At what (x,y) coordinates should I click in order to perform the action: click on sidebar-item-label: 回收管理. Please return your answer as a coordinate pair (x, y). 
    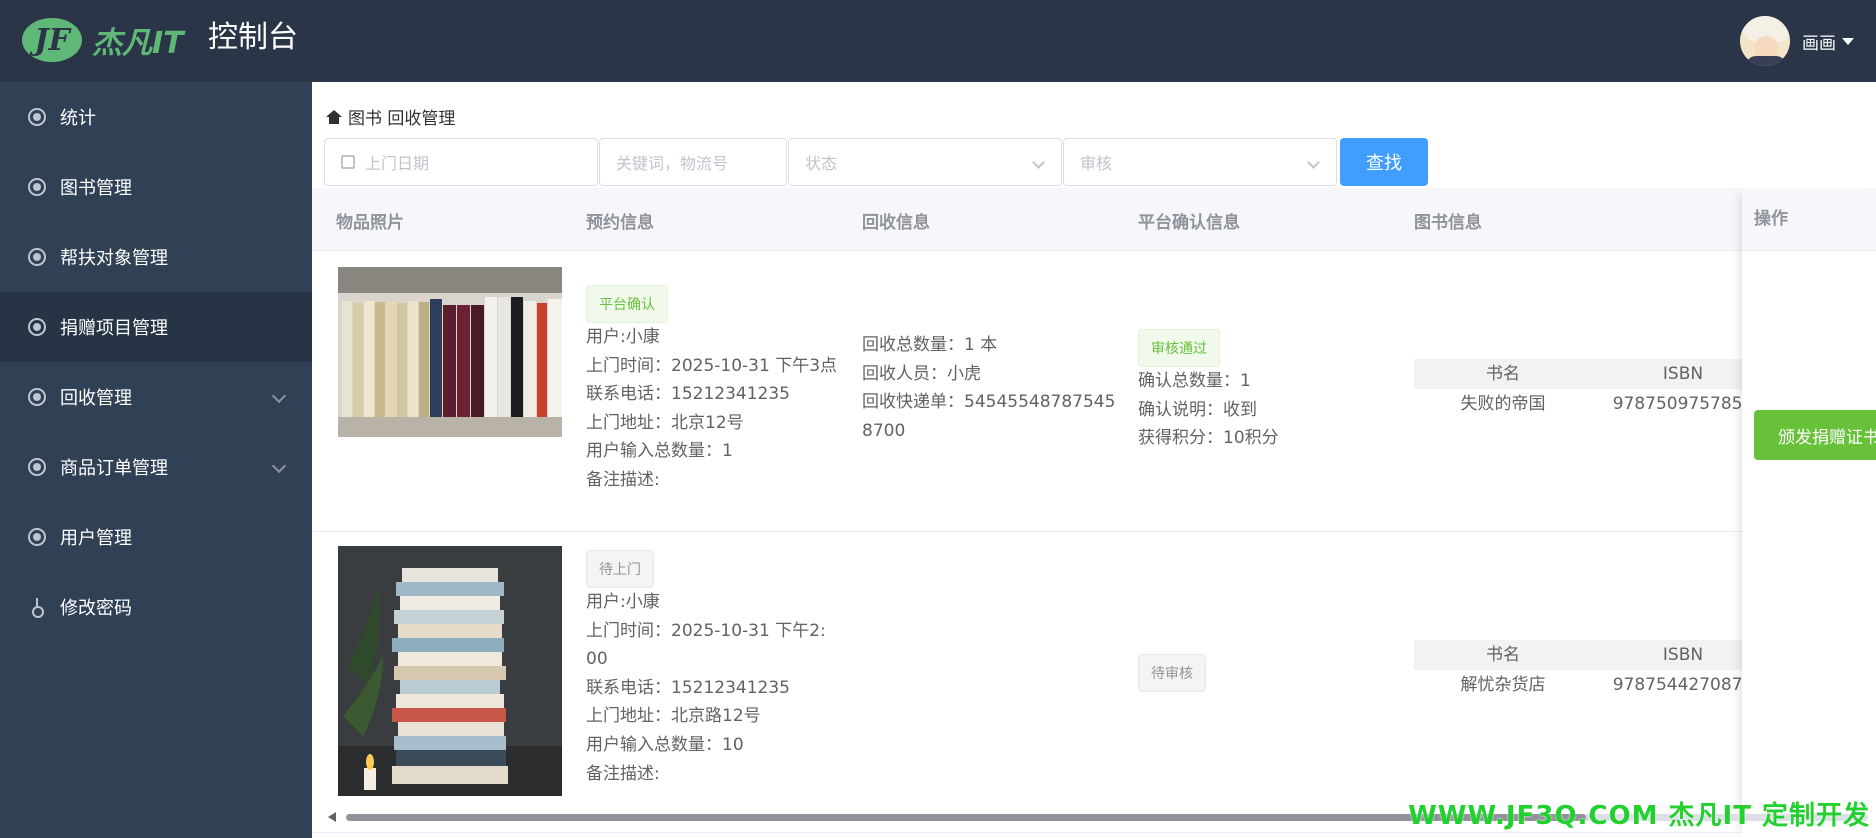
    Looking at the image, I should click on (96, 398).